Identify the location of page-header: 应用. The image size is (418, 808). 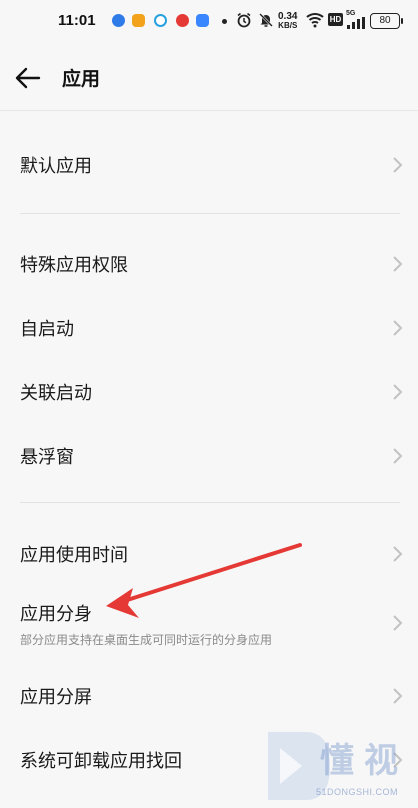
(209, 79).